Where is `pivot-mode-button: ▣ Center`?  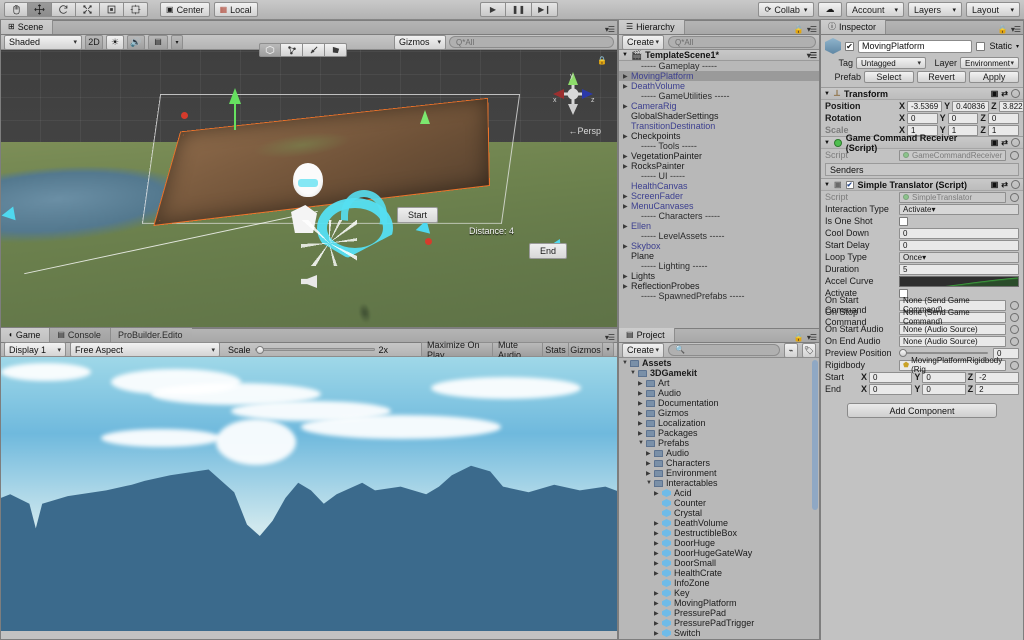
pivot-mode-button: ▣ Center is located at coordinates (185, 9).